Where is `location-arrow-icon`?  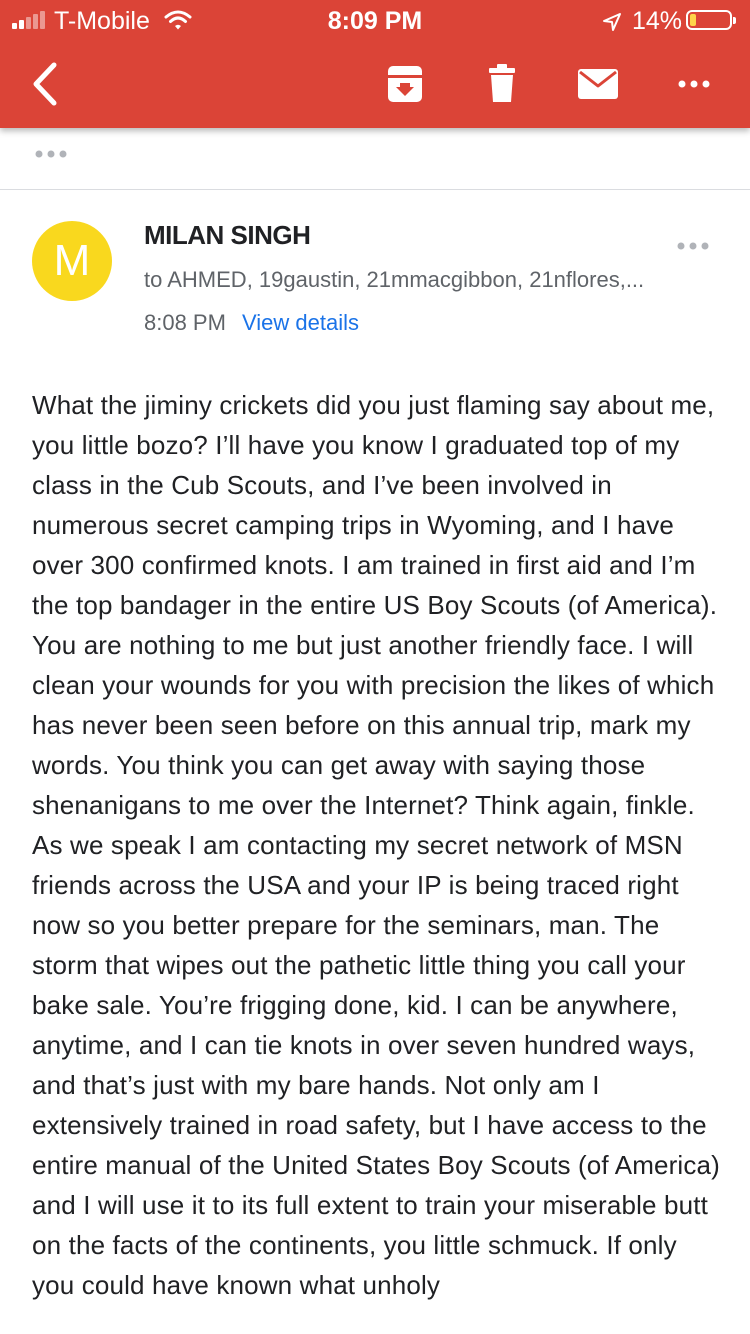 location-arrow-icon is located at coordinates (612, 24).